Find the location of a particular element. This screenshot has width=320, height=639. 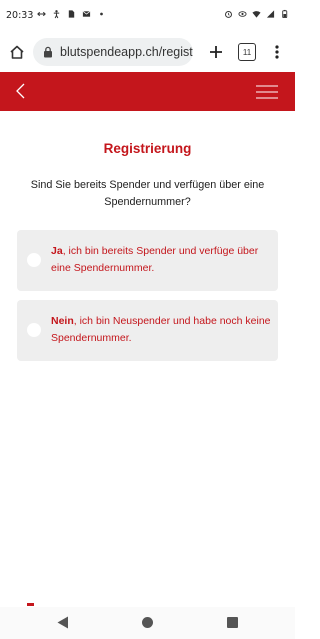

plus-icon is located at coordinates (216, 52).